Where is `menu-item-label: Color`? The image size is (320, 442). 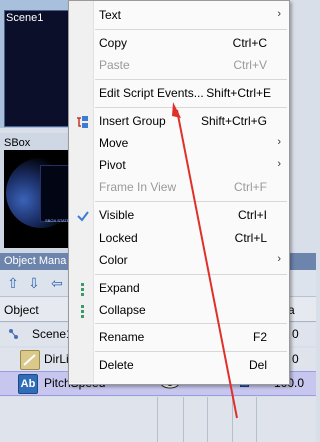
menu-item-label: Color is located at coordinates (113, 260).